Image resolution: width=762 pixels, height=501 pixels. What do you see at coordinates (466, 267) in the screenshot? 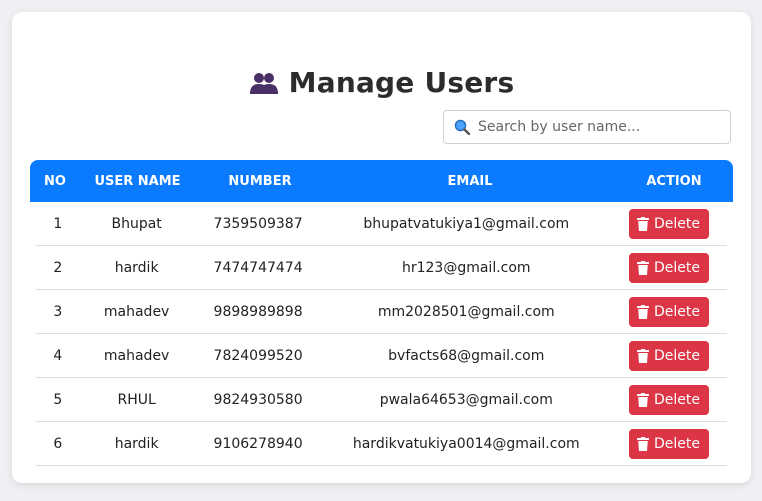
I see `cell-email: hr123@gmail.com` at bounding box center [466, 267].